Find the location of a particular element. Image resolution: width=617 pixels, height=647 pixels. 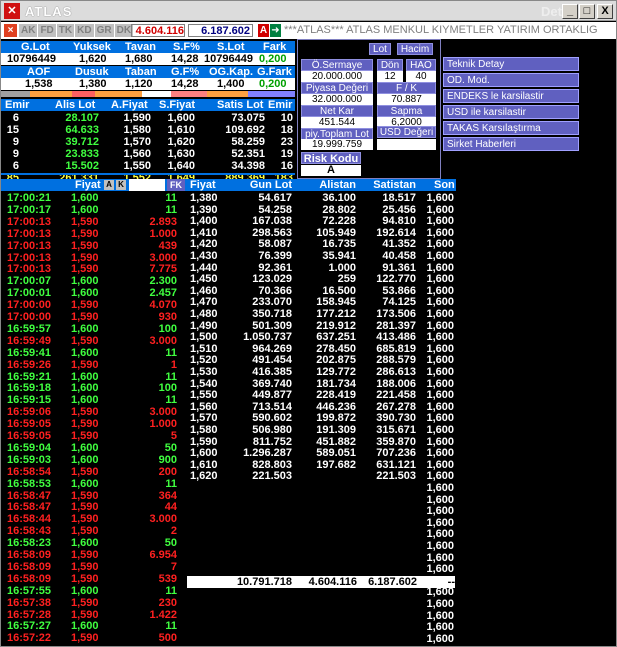

tab-kd: KD is located at coordinates (85, 30).